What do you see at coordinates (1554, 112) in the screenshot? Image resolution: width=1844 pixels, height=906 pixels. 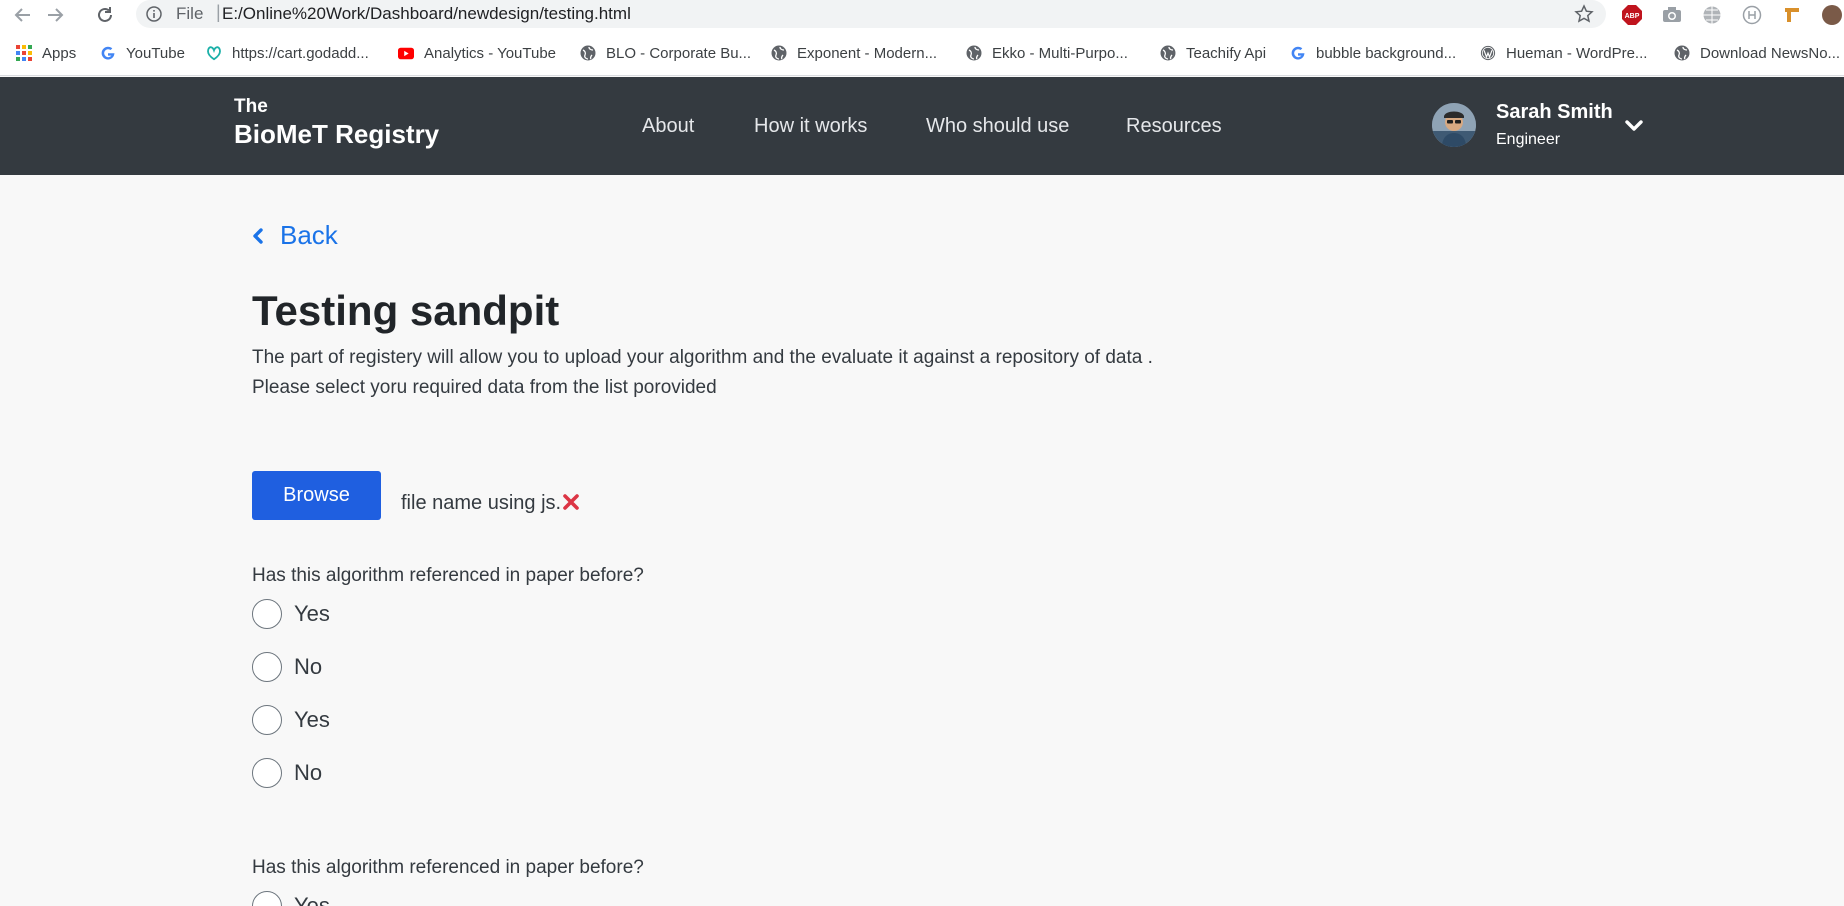 I see `user-name: Sarah Smith` at bounding box center [1554, 112].